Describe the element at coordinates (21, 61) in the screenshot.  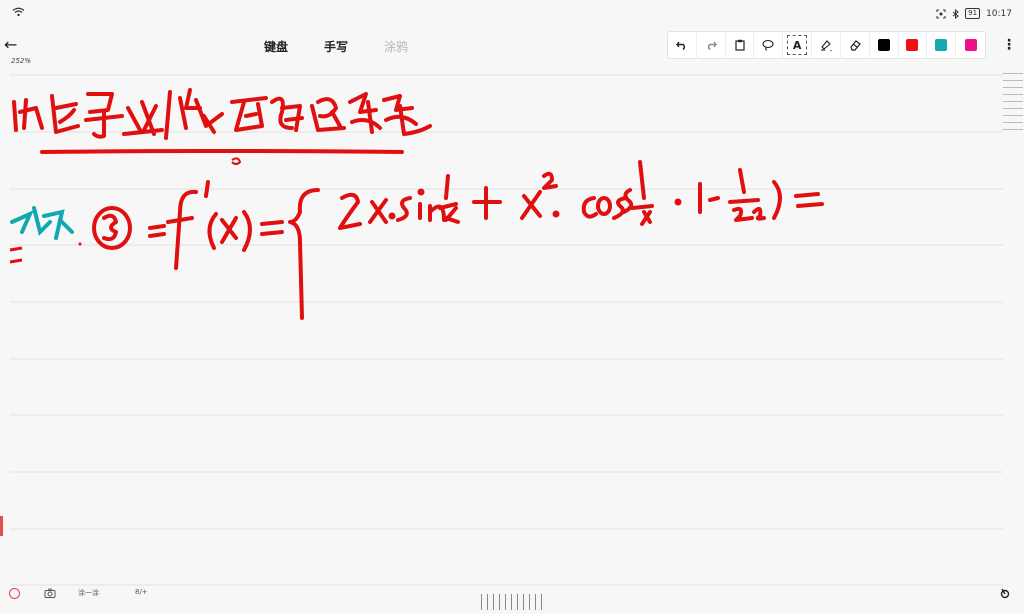
I see `zoom-level: 252%` at that location.